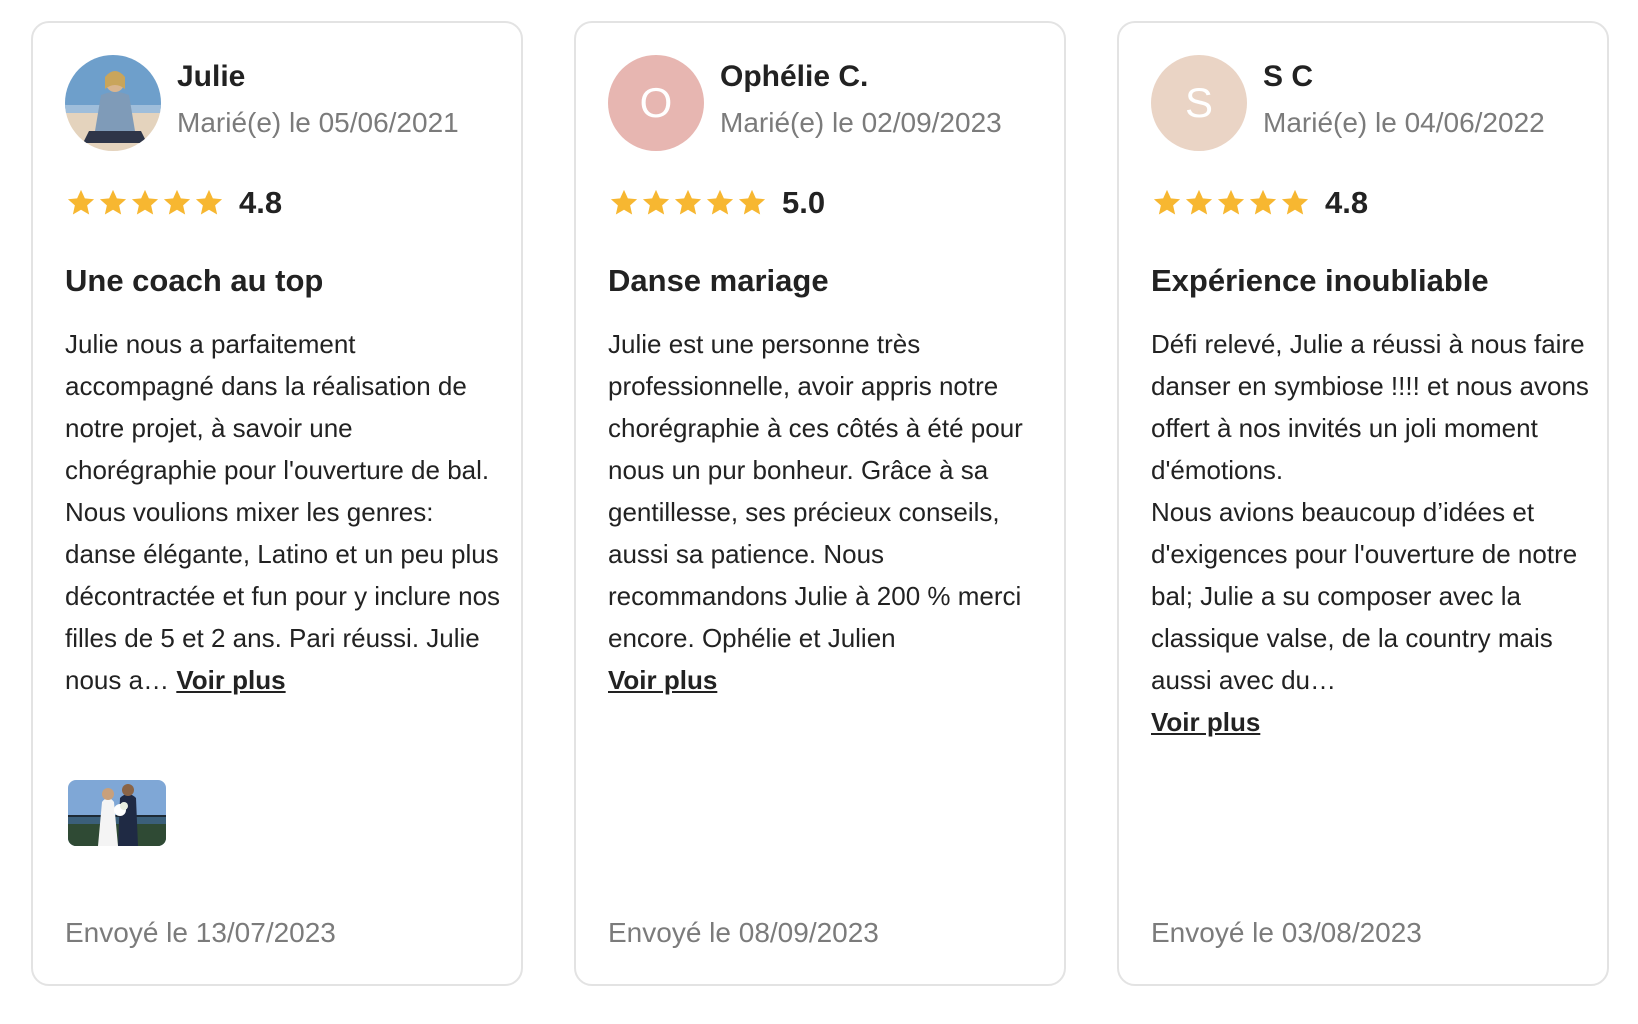 The height and width of the screenshot is (1024, 1638). I want to click on reviewer-name: Julie, so click(211, 76).